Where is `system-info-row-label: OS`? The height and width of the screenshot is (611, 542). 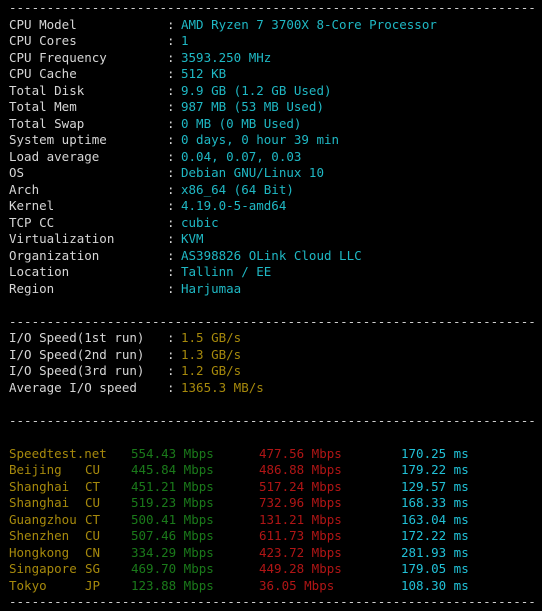 system-info-row-label: OS is located at coordinates (17, 172).